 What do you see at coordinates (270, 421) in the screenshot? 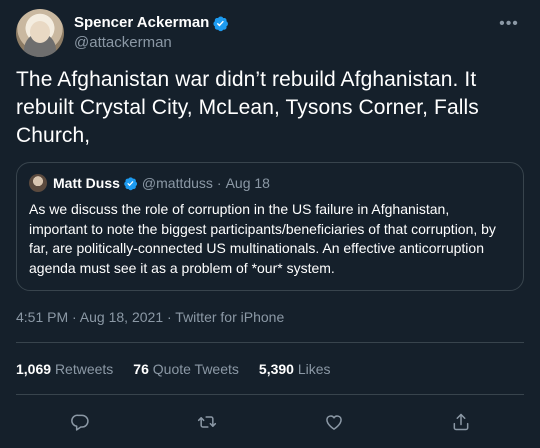
I see `tweet-actions` at bounding box center [270, 421].